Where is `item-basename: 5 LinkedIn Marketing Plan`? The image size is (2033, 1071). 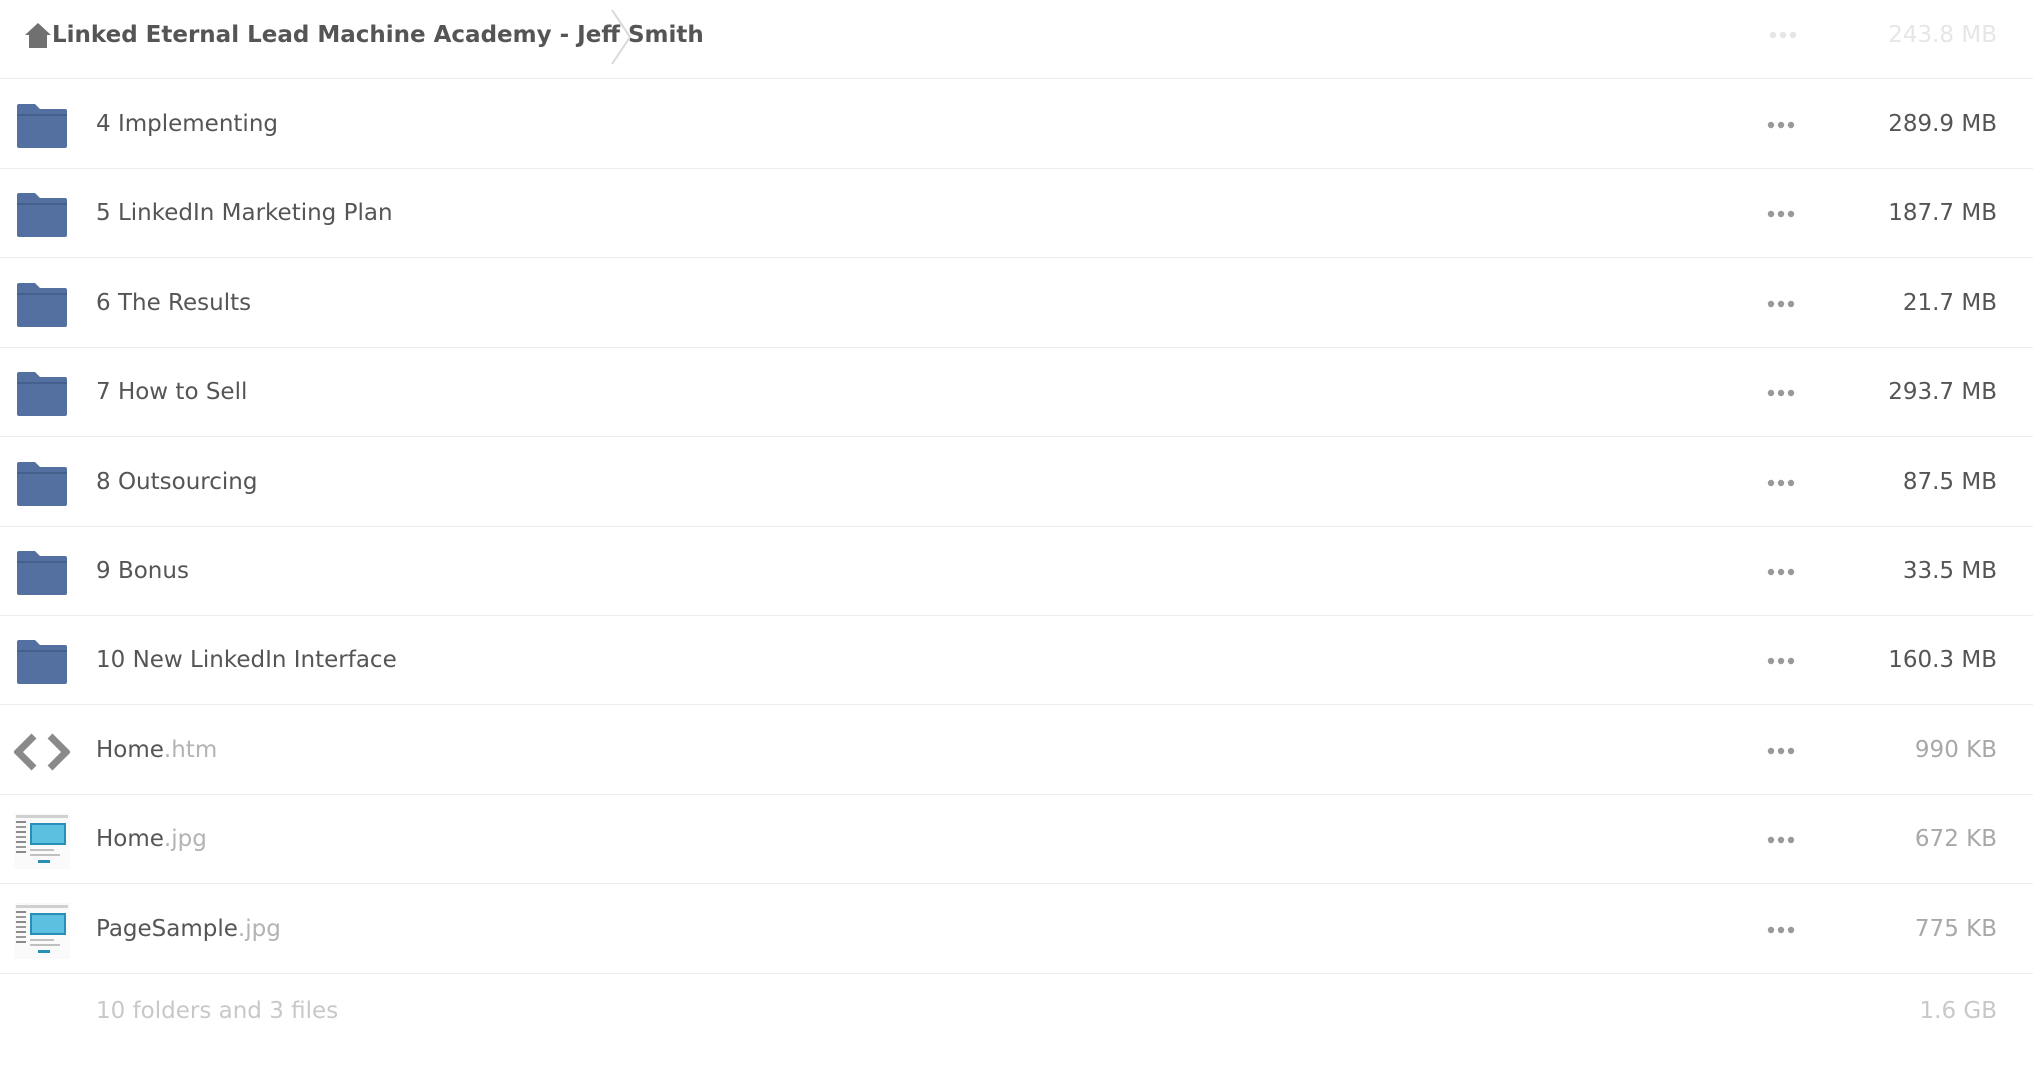
item-basename: 5 LinkedIn Marketing Plan is located at coordinates (244, 213).